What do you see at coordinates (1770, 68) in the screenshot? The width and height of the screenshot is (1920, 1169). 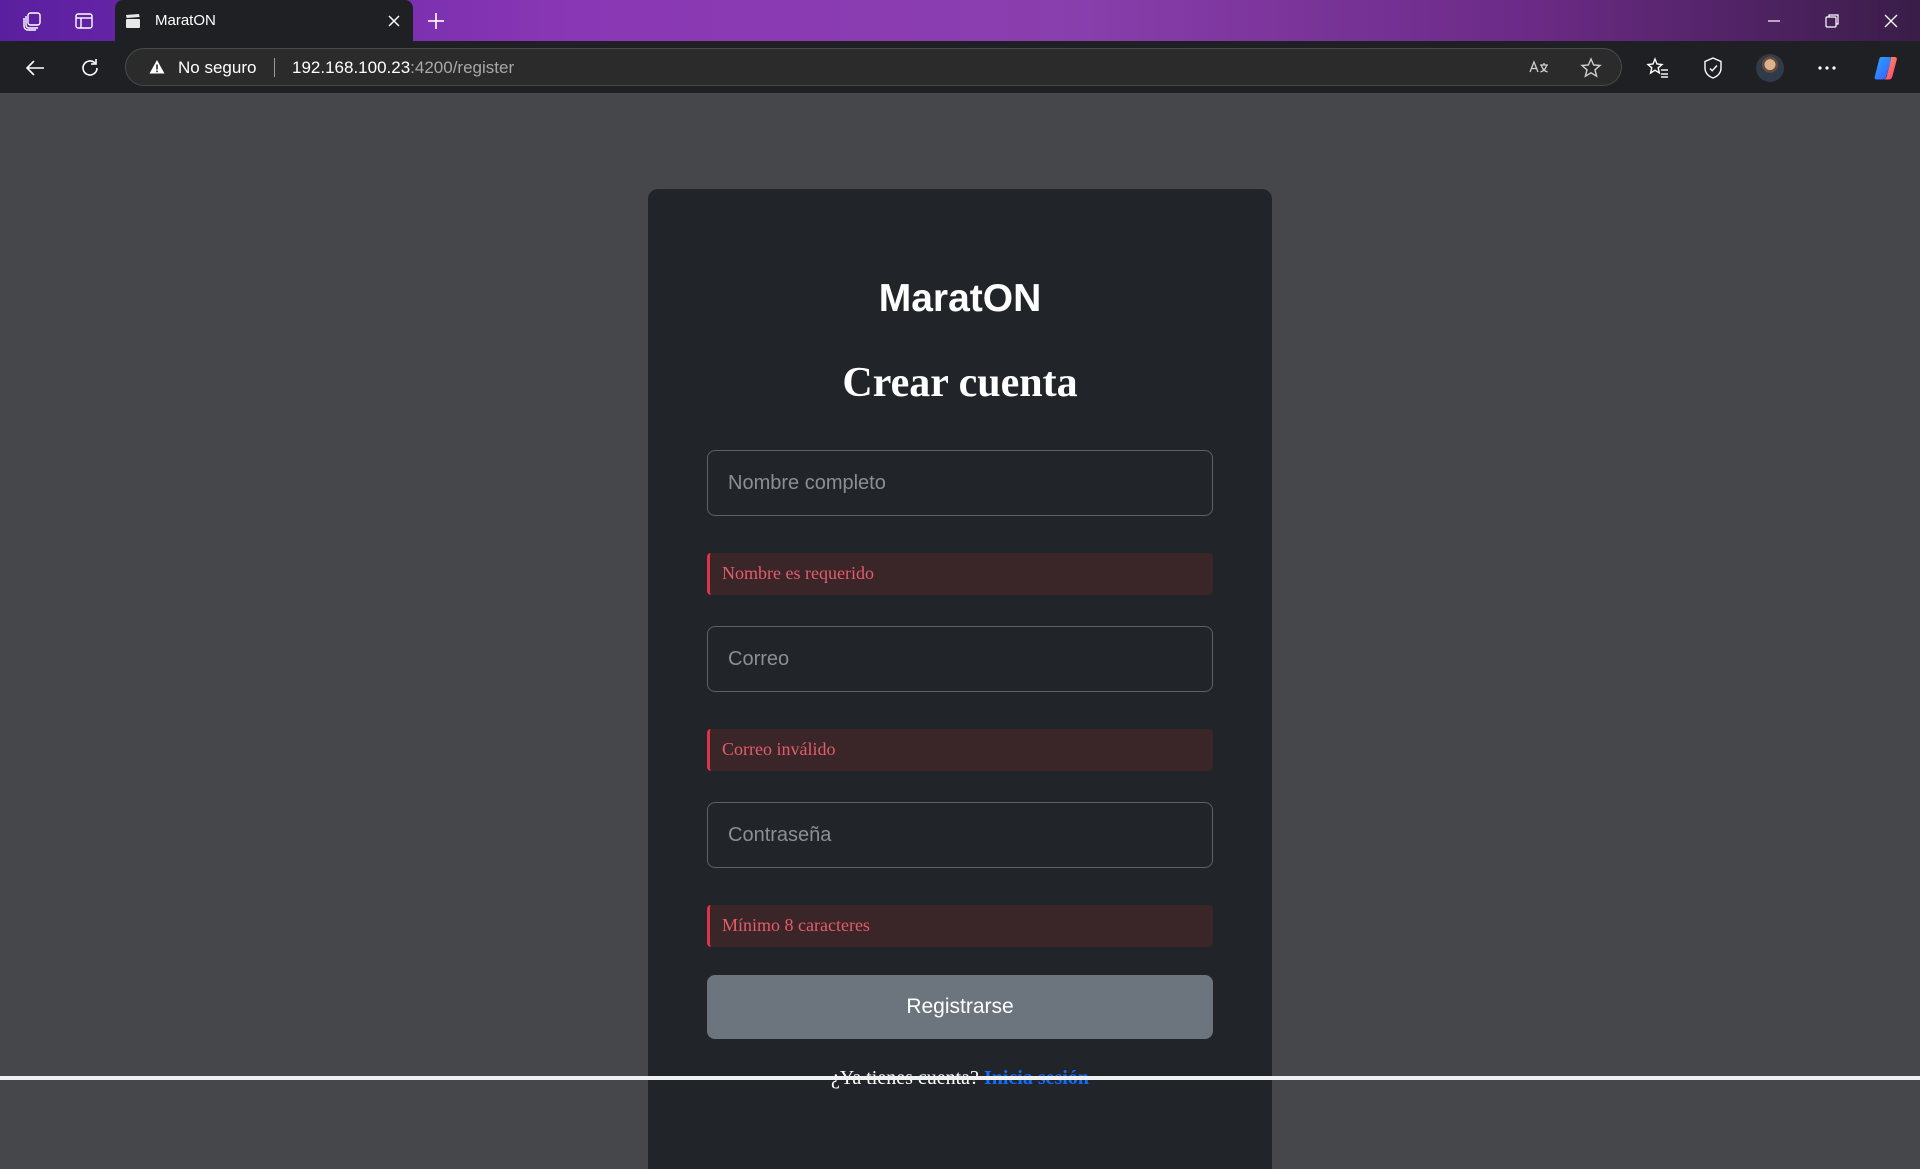 I see `profile-avatar` at bounding box center [1770, 68].